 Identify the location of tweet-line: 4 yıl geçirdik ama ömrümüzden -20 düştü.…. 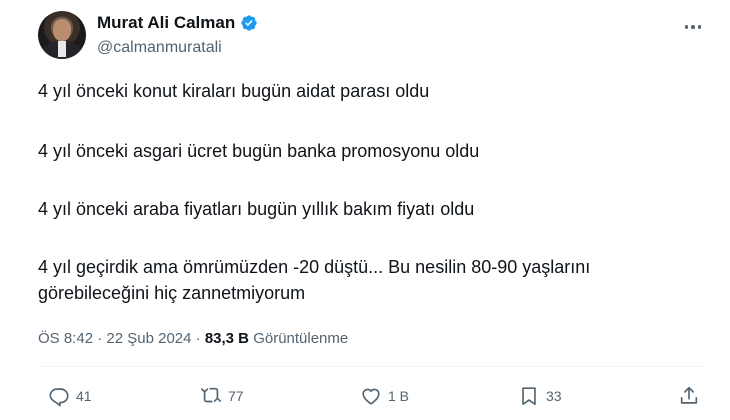
(314, 267).